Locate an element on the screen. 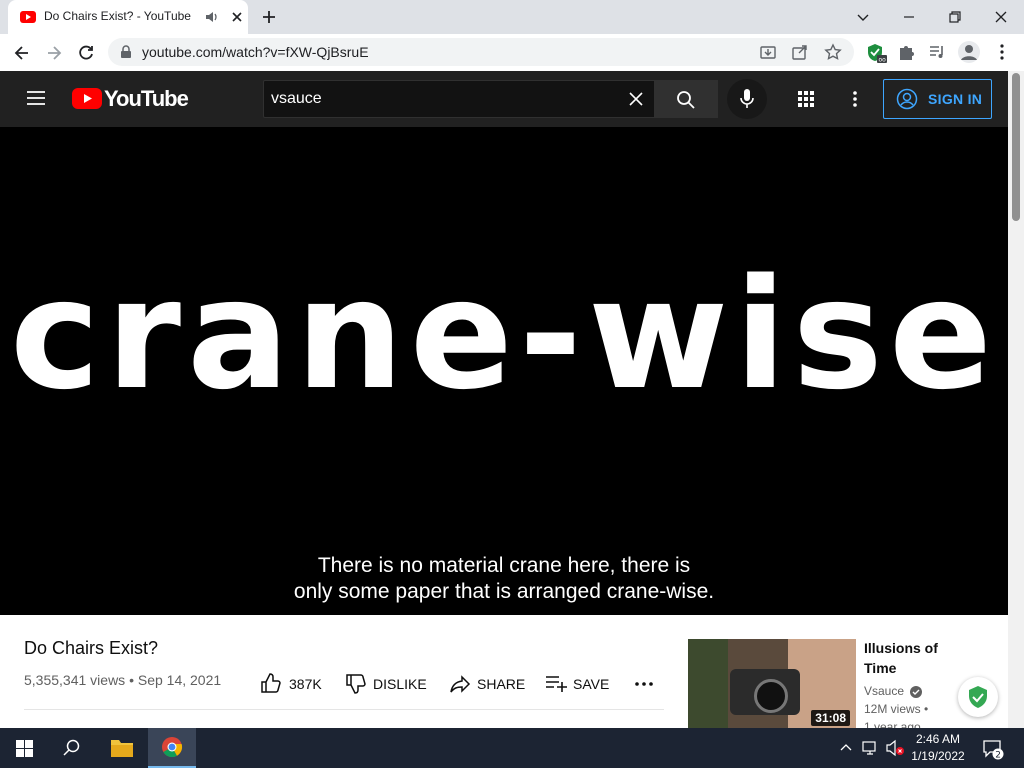  video-duration: 31:08 is located at coordinates (830, 718).